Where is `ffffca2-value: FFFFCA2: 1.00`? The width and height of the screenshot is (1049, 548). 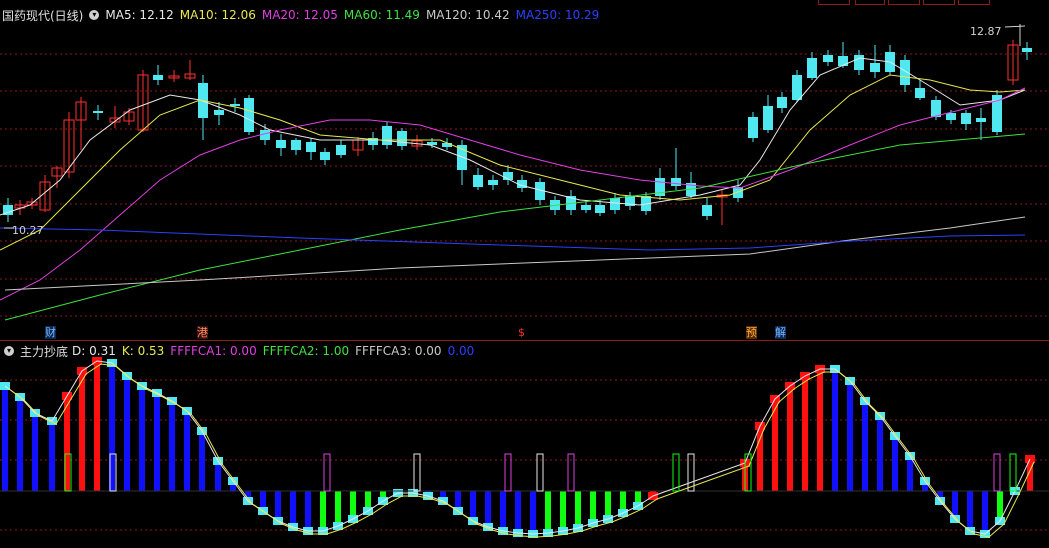 ffffca2-value: FFFFCA2: 1.00 is located at coordinates (306, 351).